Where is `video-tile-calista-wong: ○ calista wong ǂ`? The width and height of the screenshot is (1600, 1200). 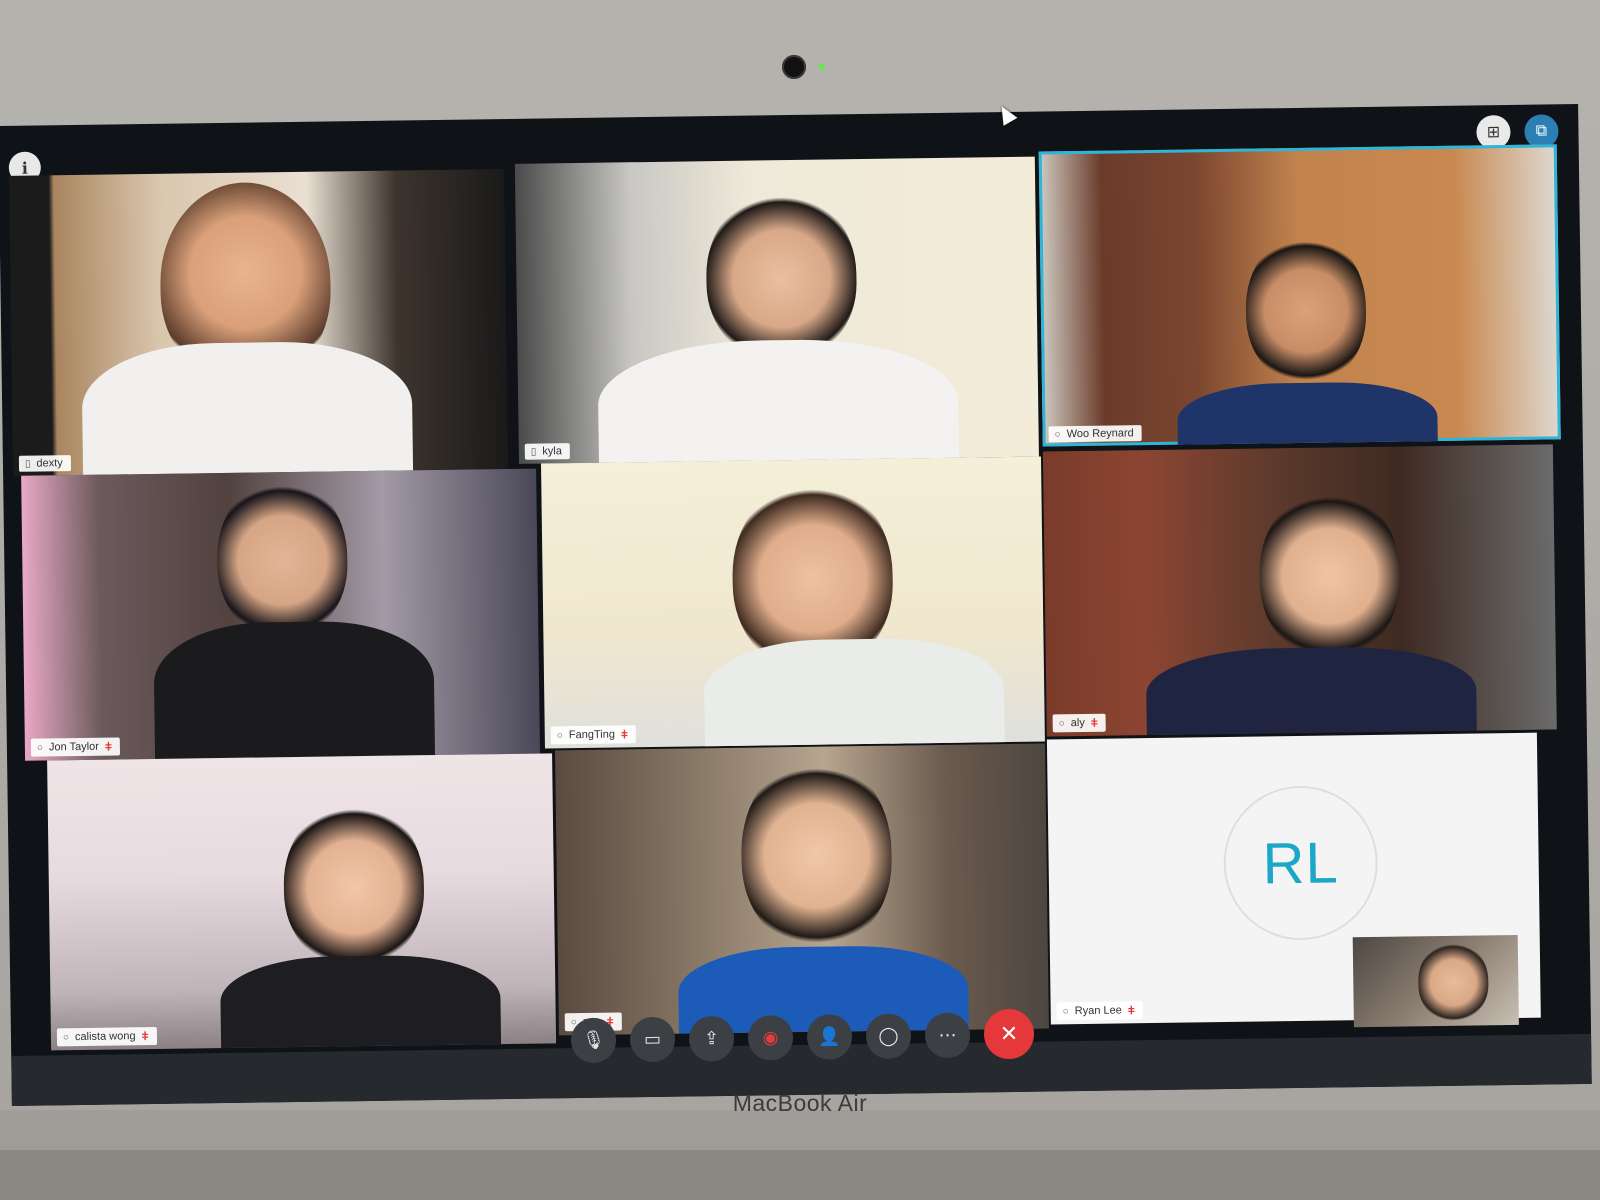 video-tile-calista-wong: ○ calista wong ǂ is located at coordinates (302, 902).